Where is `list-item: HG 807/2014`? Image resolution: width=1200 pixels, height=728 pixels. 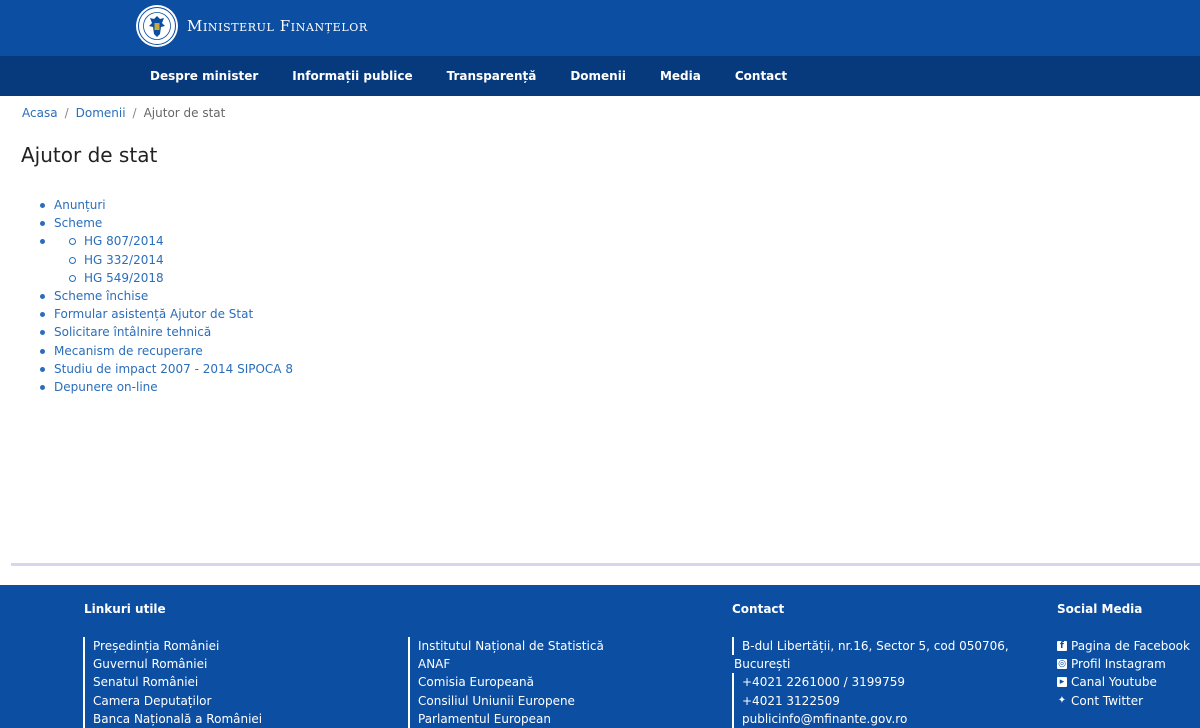
list-item: HG 807/2014 is located at coordinates (166, 241).